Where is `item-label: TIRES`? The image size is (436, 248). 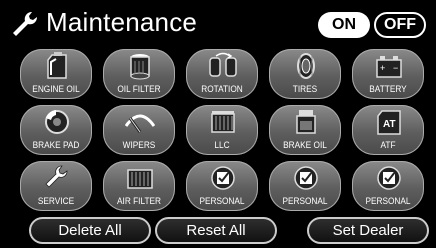 item-label: TIRES is located at coordinates (305, 89).